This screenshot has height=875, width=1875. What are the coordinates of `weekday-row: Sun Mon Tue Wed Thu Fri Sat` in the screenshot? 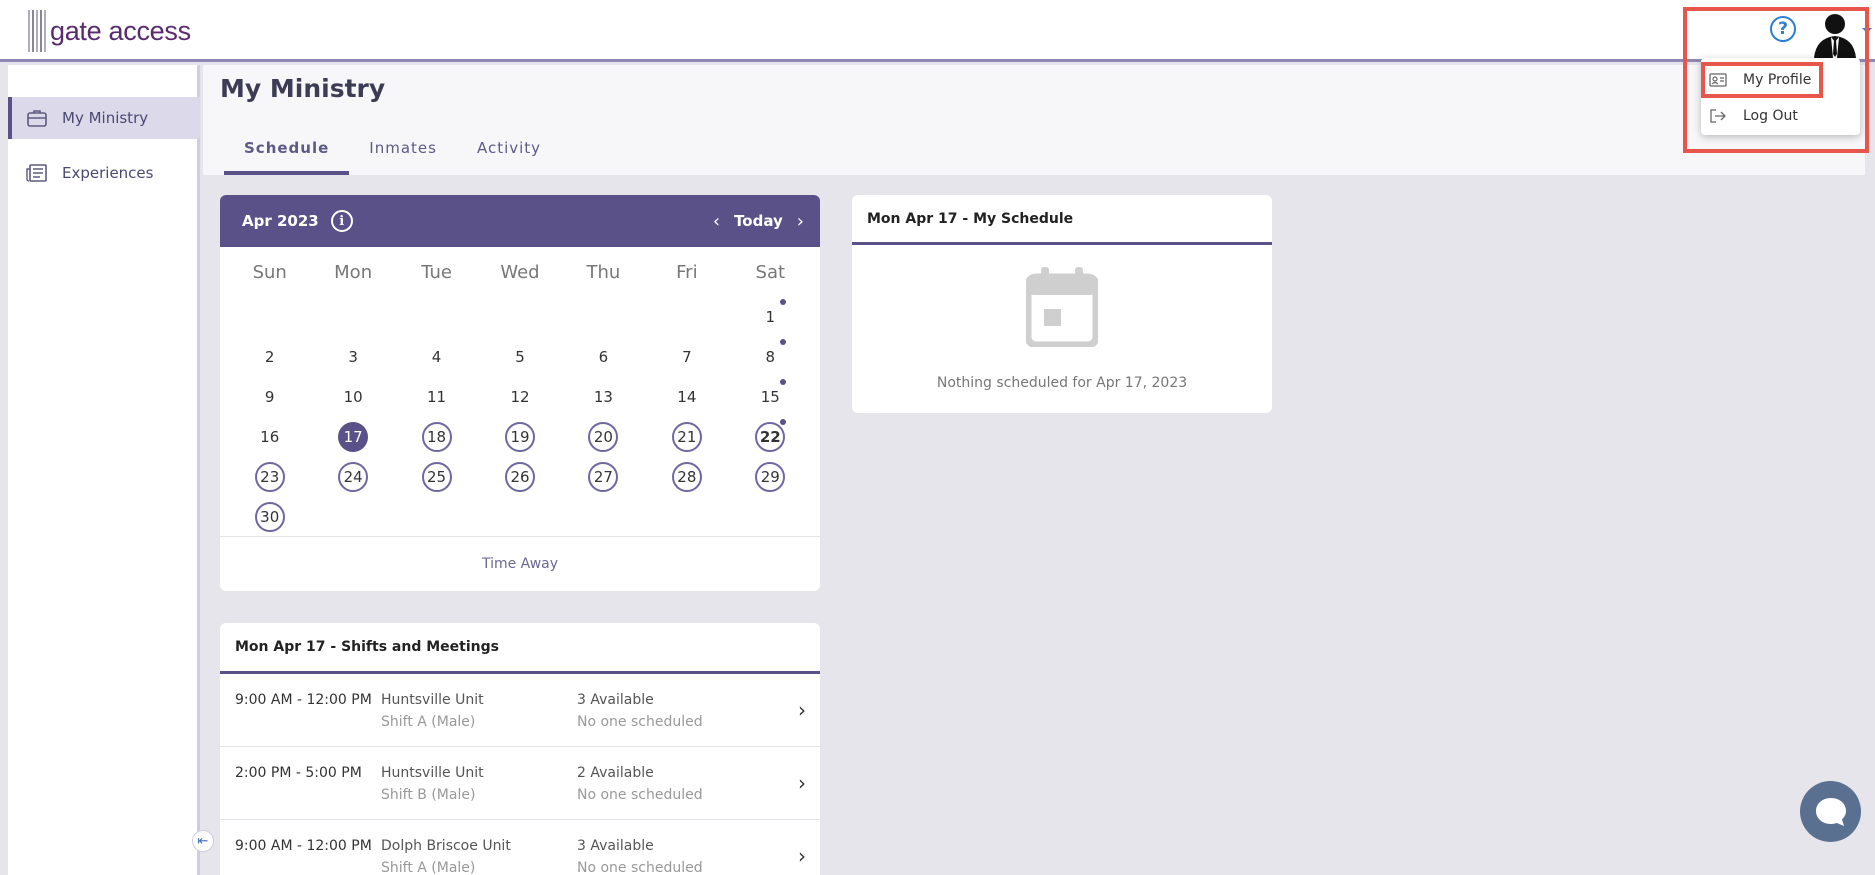 It's located at (520, 272).